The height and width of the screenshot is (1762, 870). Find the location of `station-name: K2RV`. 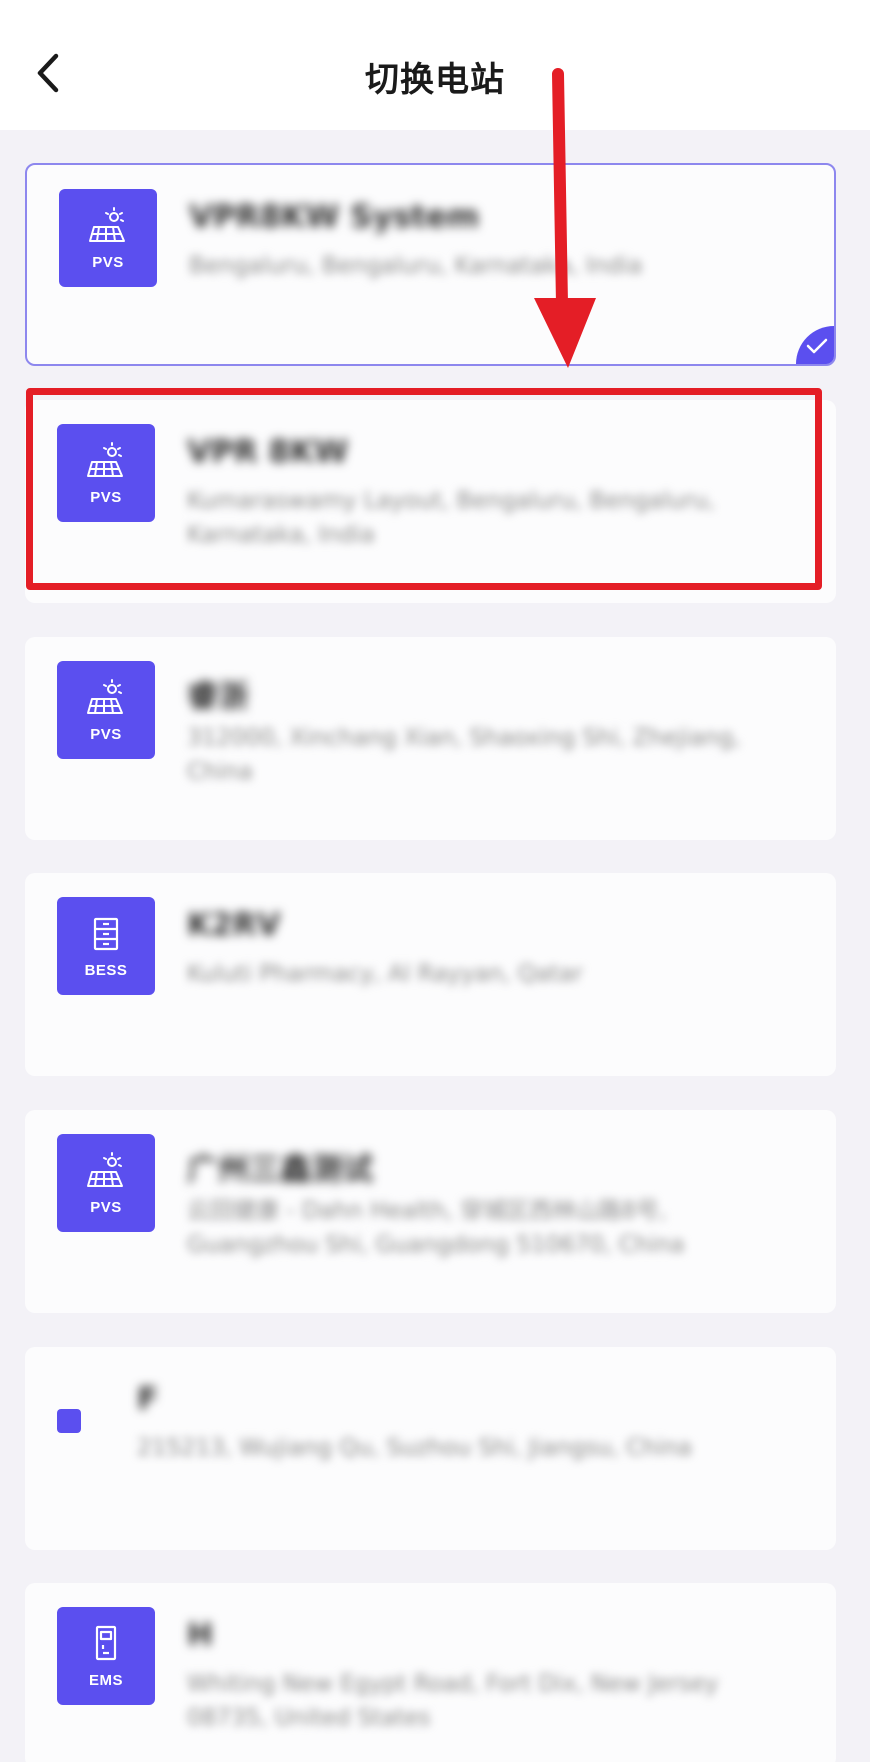

station-name: K2RV is located at coordinates (234, 925).